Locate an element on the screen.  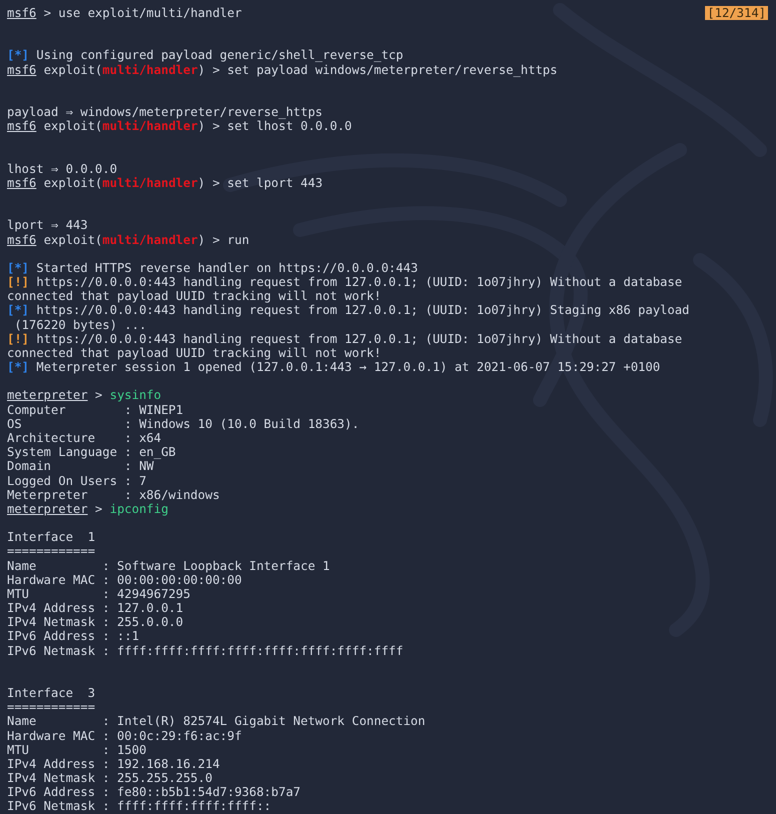
terminal-line: IPv4 Netmask : 255.0.0.0 is located at coordinates (95, 622).